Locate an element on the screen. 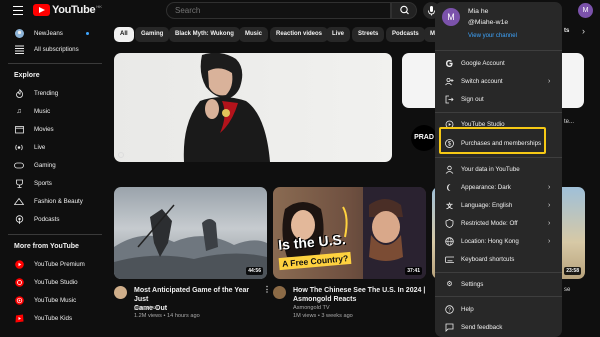 The image size is (600, 337). switch-account-icon is located at coordinates (449, 81).